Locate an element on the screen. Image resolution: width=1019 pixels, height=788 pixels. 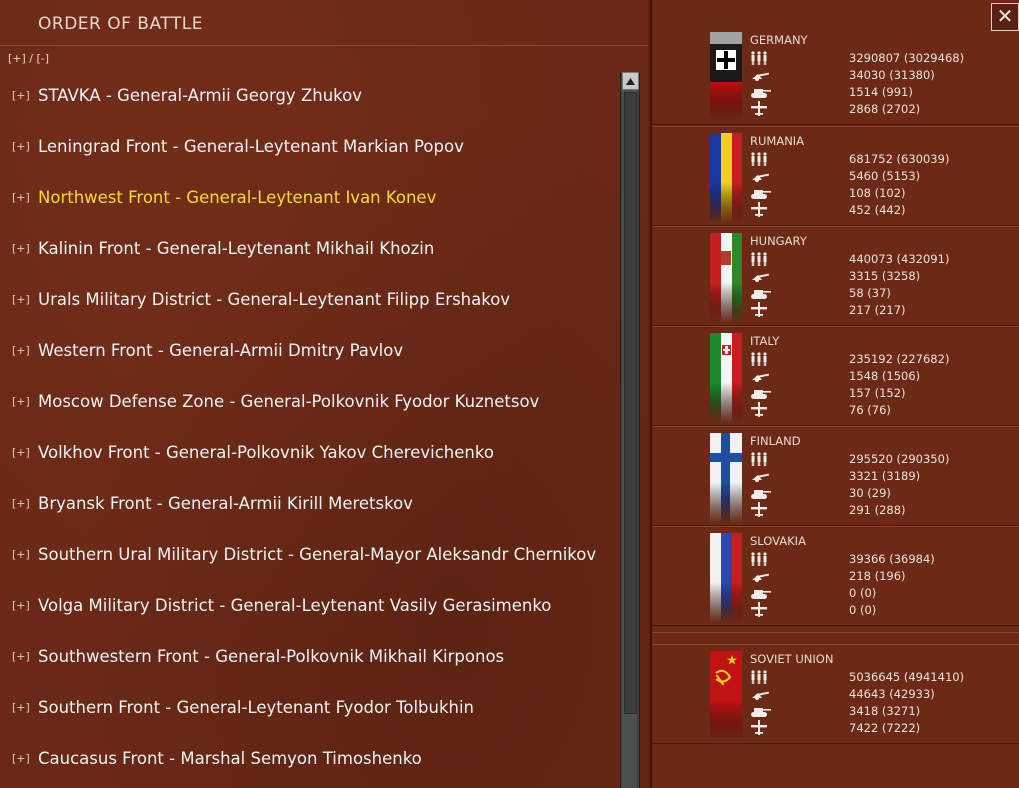
stat-row: 108 (102) is located at coordinates (880, 193).